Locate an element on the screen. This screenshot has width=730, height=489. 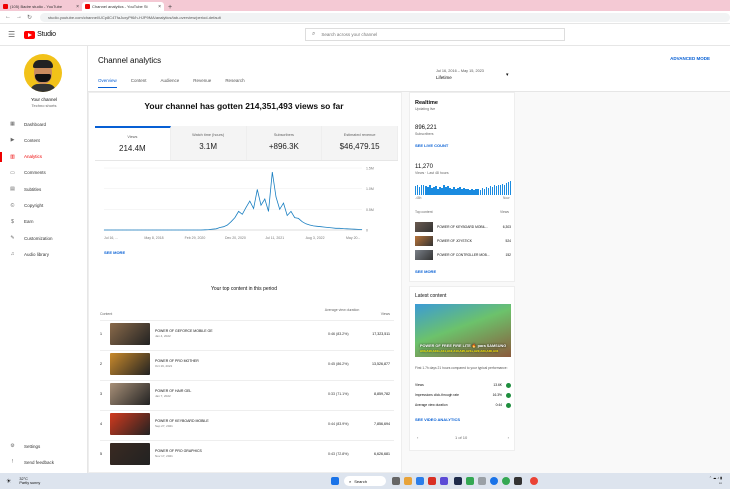
store-icon is located at coordinates (420, 481).